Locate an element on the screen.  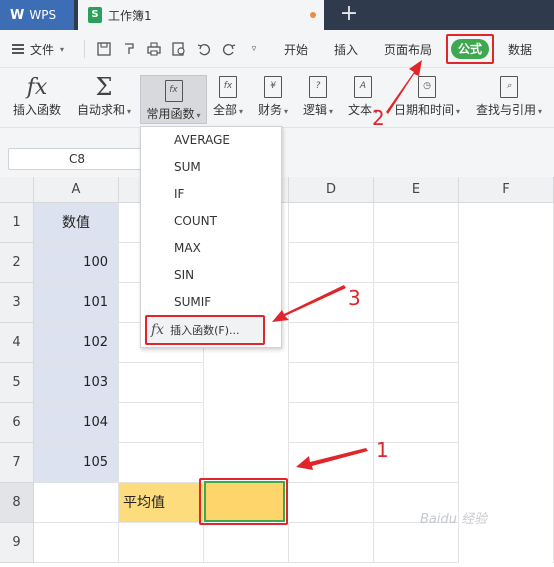
row-header-2: 2 is located at coordinates (17, 263).